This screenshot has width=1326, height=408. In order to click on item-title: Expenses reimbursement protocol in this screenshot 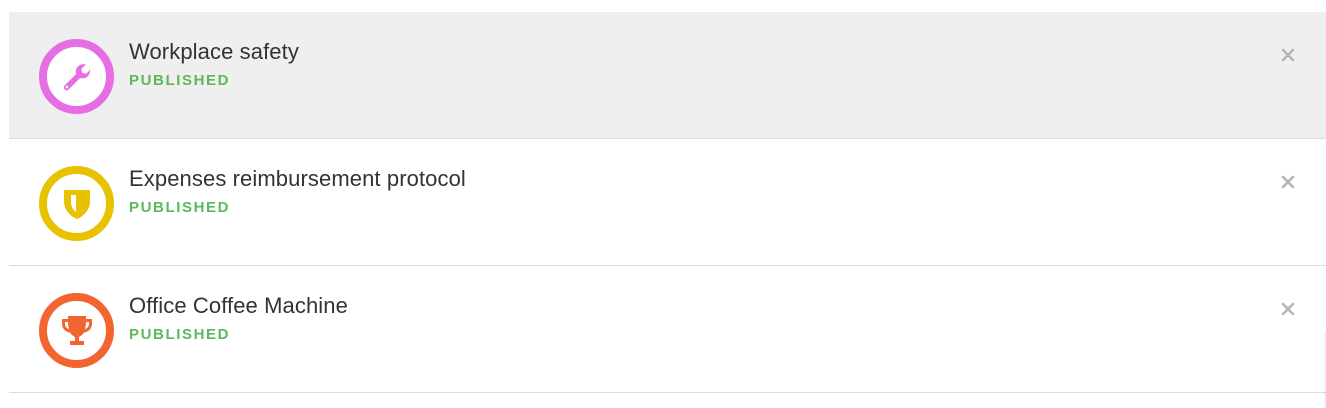, I will do `click(297, 178)`.